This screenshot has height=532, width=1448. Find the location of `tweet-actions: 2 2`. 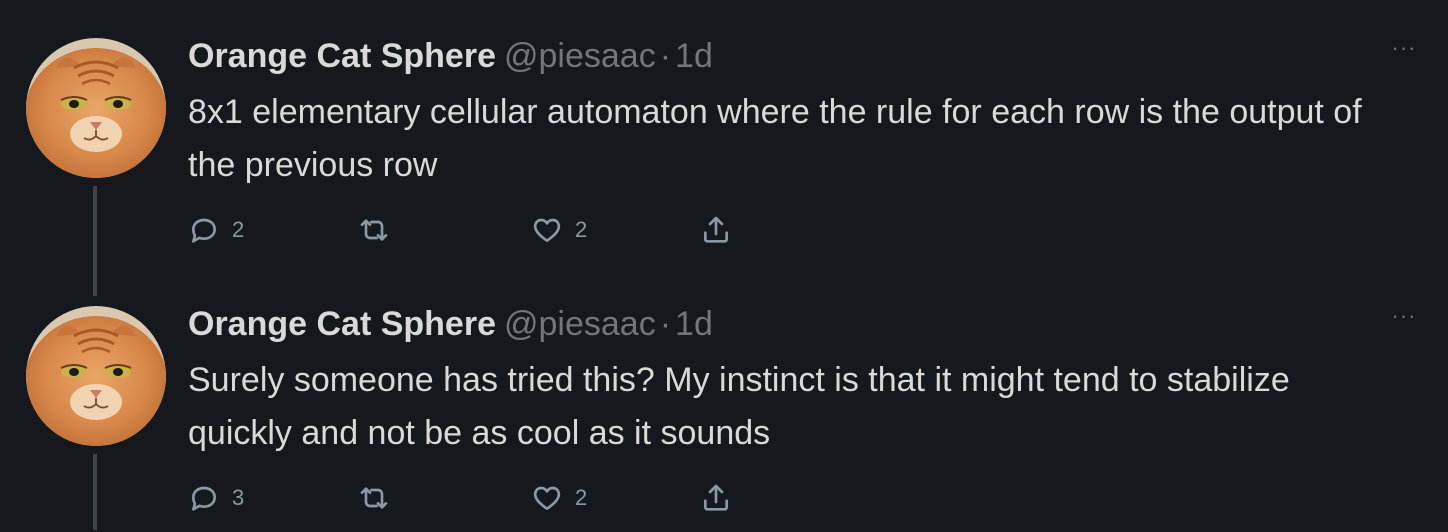

tweet-actions: 2 2 is located at coordinates (488, 230).